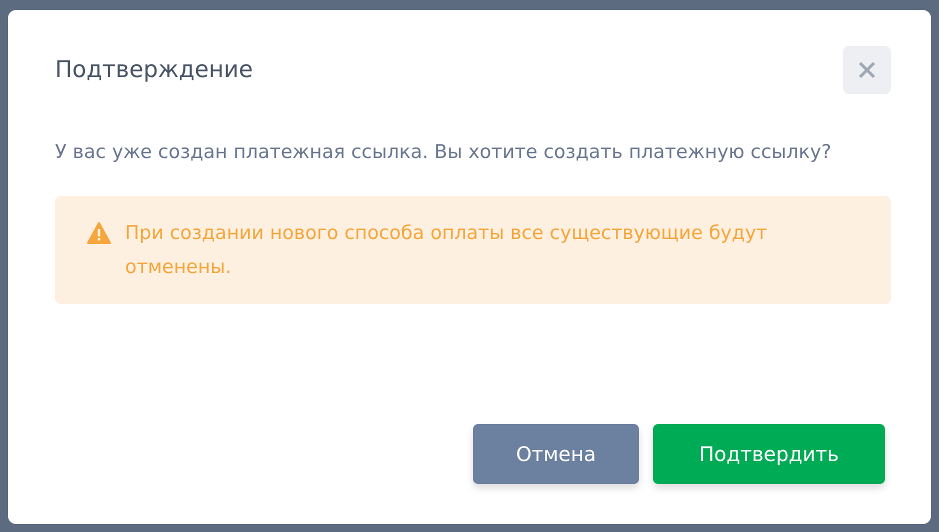  I want to click on cancel-button: Отмена, so click(556, 454).